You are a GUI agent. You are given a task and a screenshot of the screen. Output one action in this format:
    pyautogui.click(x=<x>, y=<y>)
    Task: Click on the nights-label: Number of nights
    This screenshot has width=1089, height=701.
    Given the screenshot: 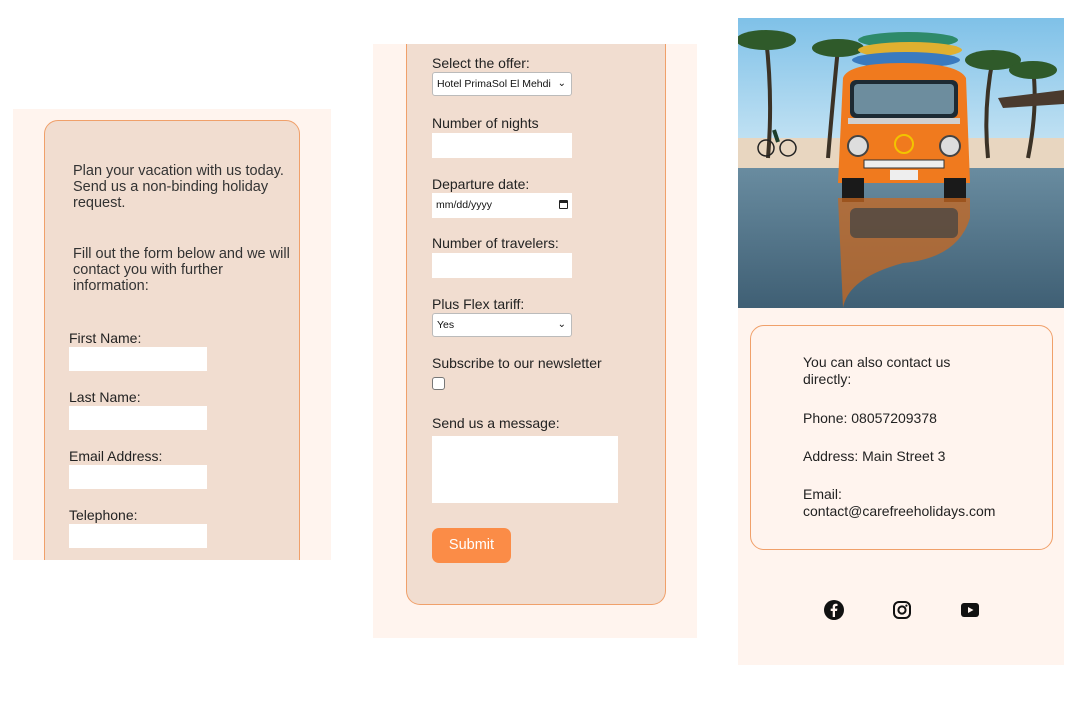 What is the action you would take?
    pyautogui.click(x=485, y=123)
    